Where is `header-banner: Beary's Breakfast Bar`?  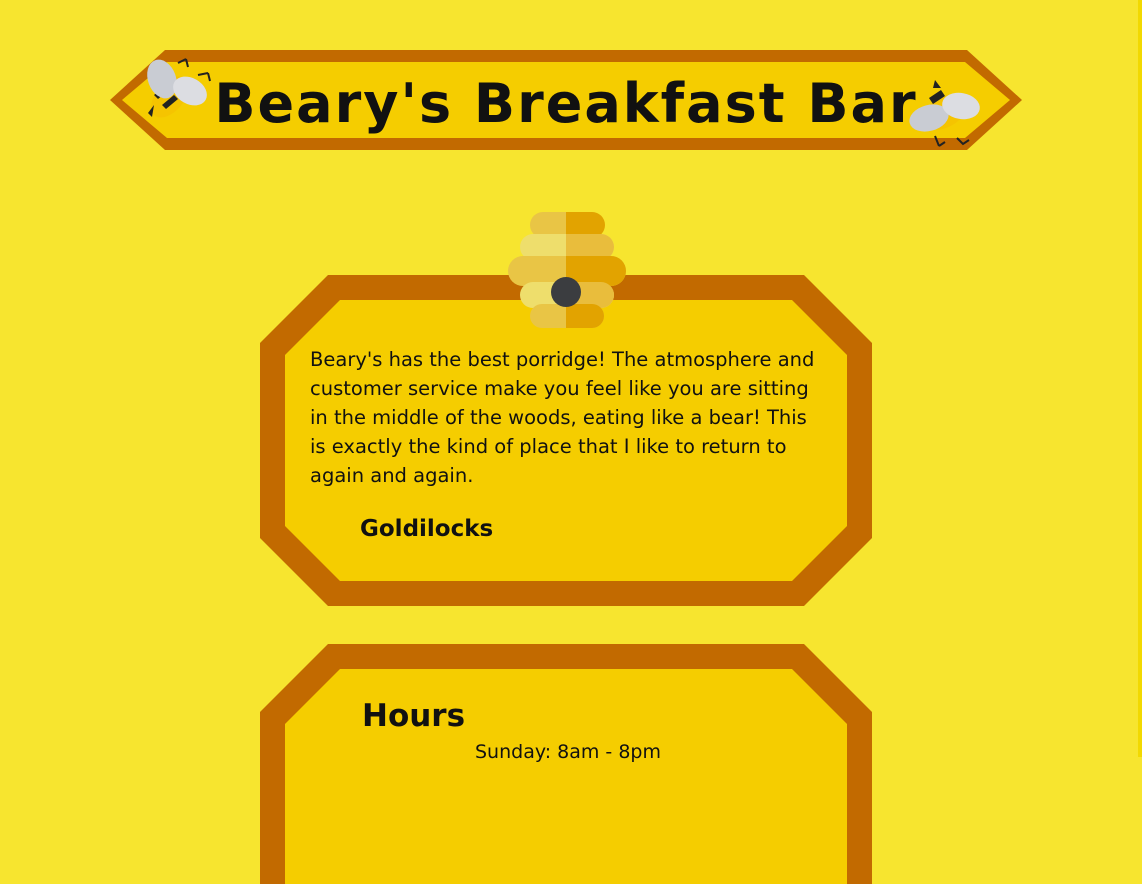
header-banner: Beary's Breakfast Bar is located at coordinates (566, 100).